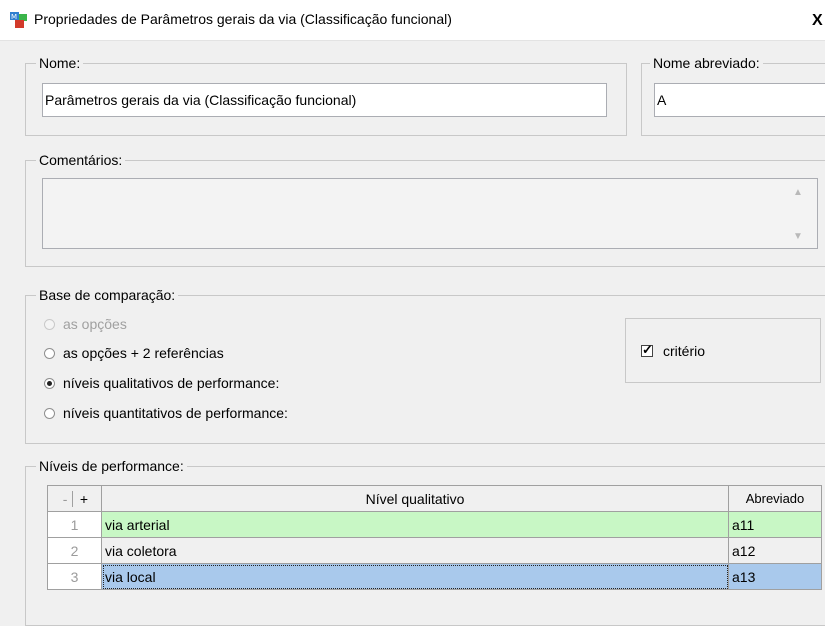  Describe the element at coordinates (818, 21) in the screenshot. I see `close-button: X` at that location.